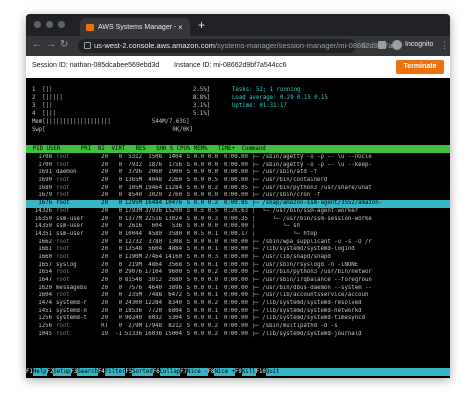 The height and width of the screenshot is (404, 474). I want to click on cell-shr: 5304, so click(175, 318).